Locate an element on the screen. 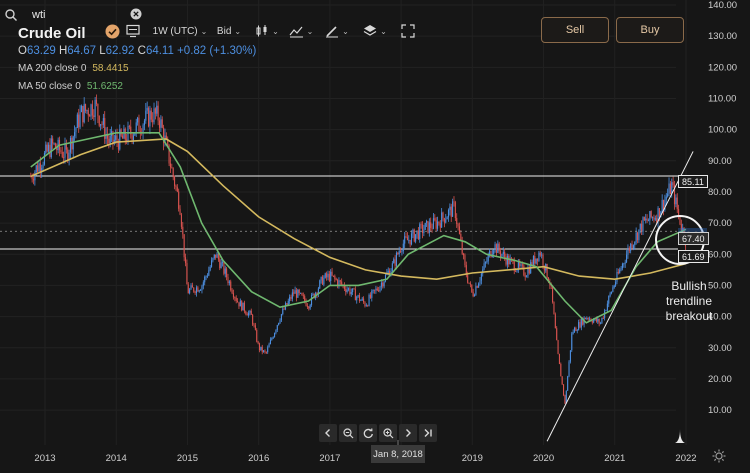  indicators-icon: ⌄ is located at coordinates (301, 31).